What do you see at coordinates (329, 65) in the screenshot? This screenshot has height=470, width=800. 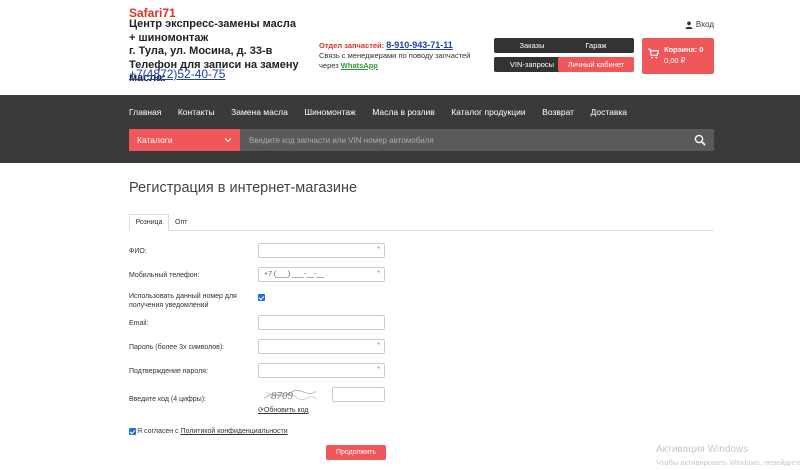 I see `parts-info-via: через` at bounding box center [329, 65].